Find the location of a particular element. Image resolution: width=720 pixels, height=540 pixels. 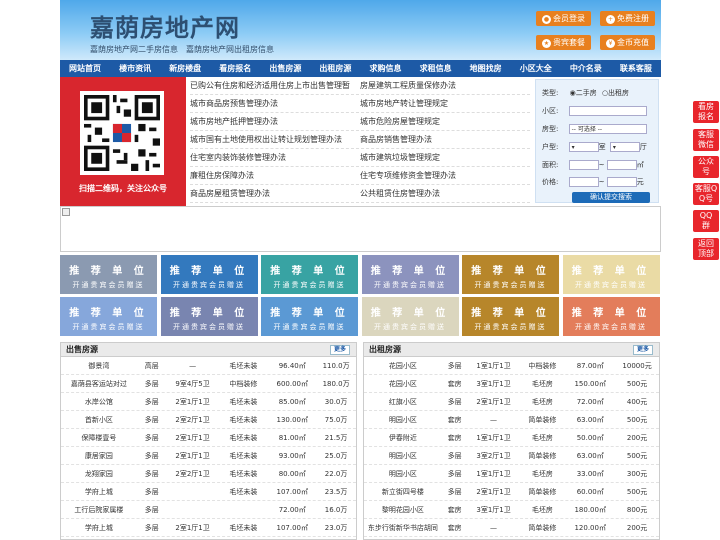

banner-image is located at coordinates (360, 229).